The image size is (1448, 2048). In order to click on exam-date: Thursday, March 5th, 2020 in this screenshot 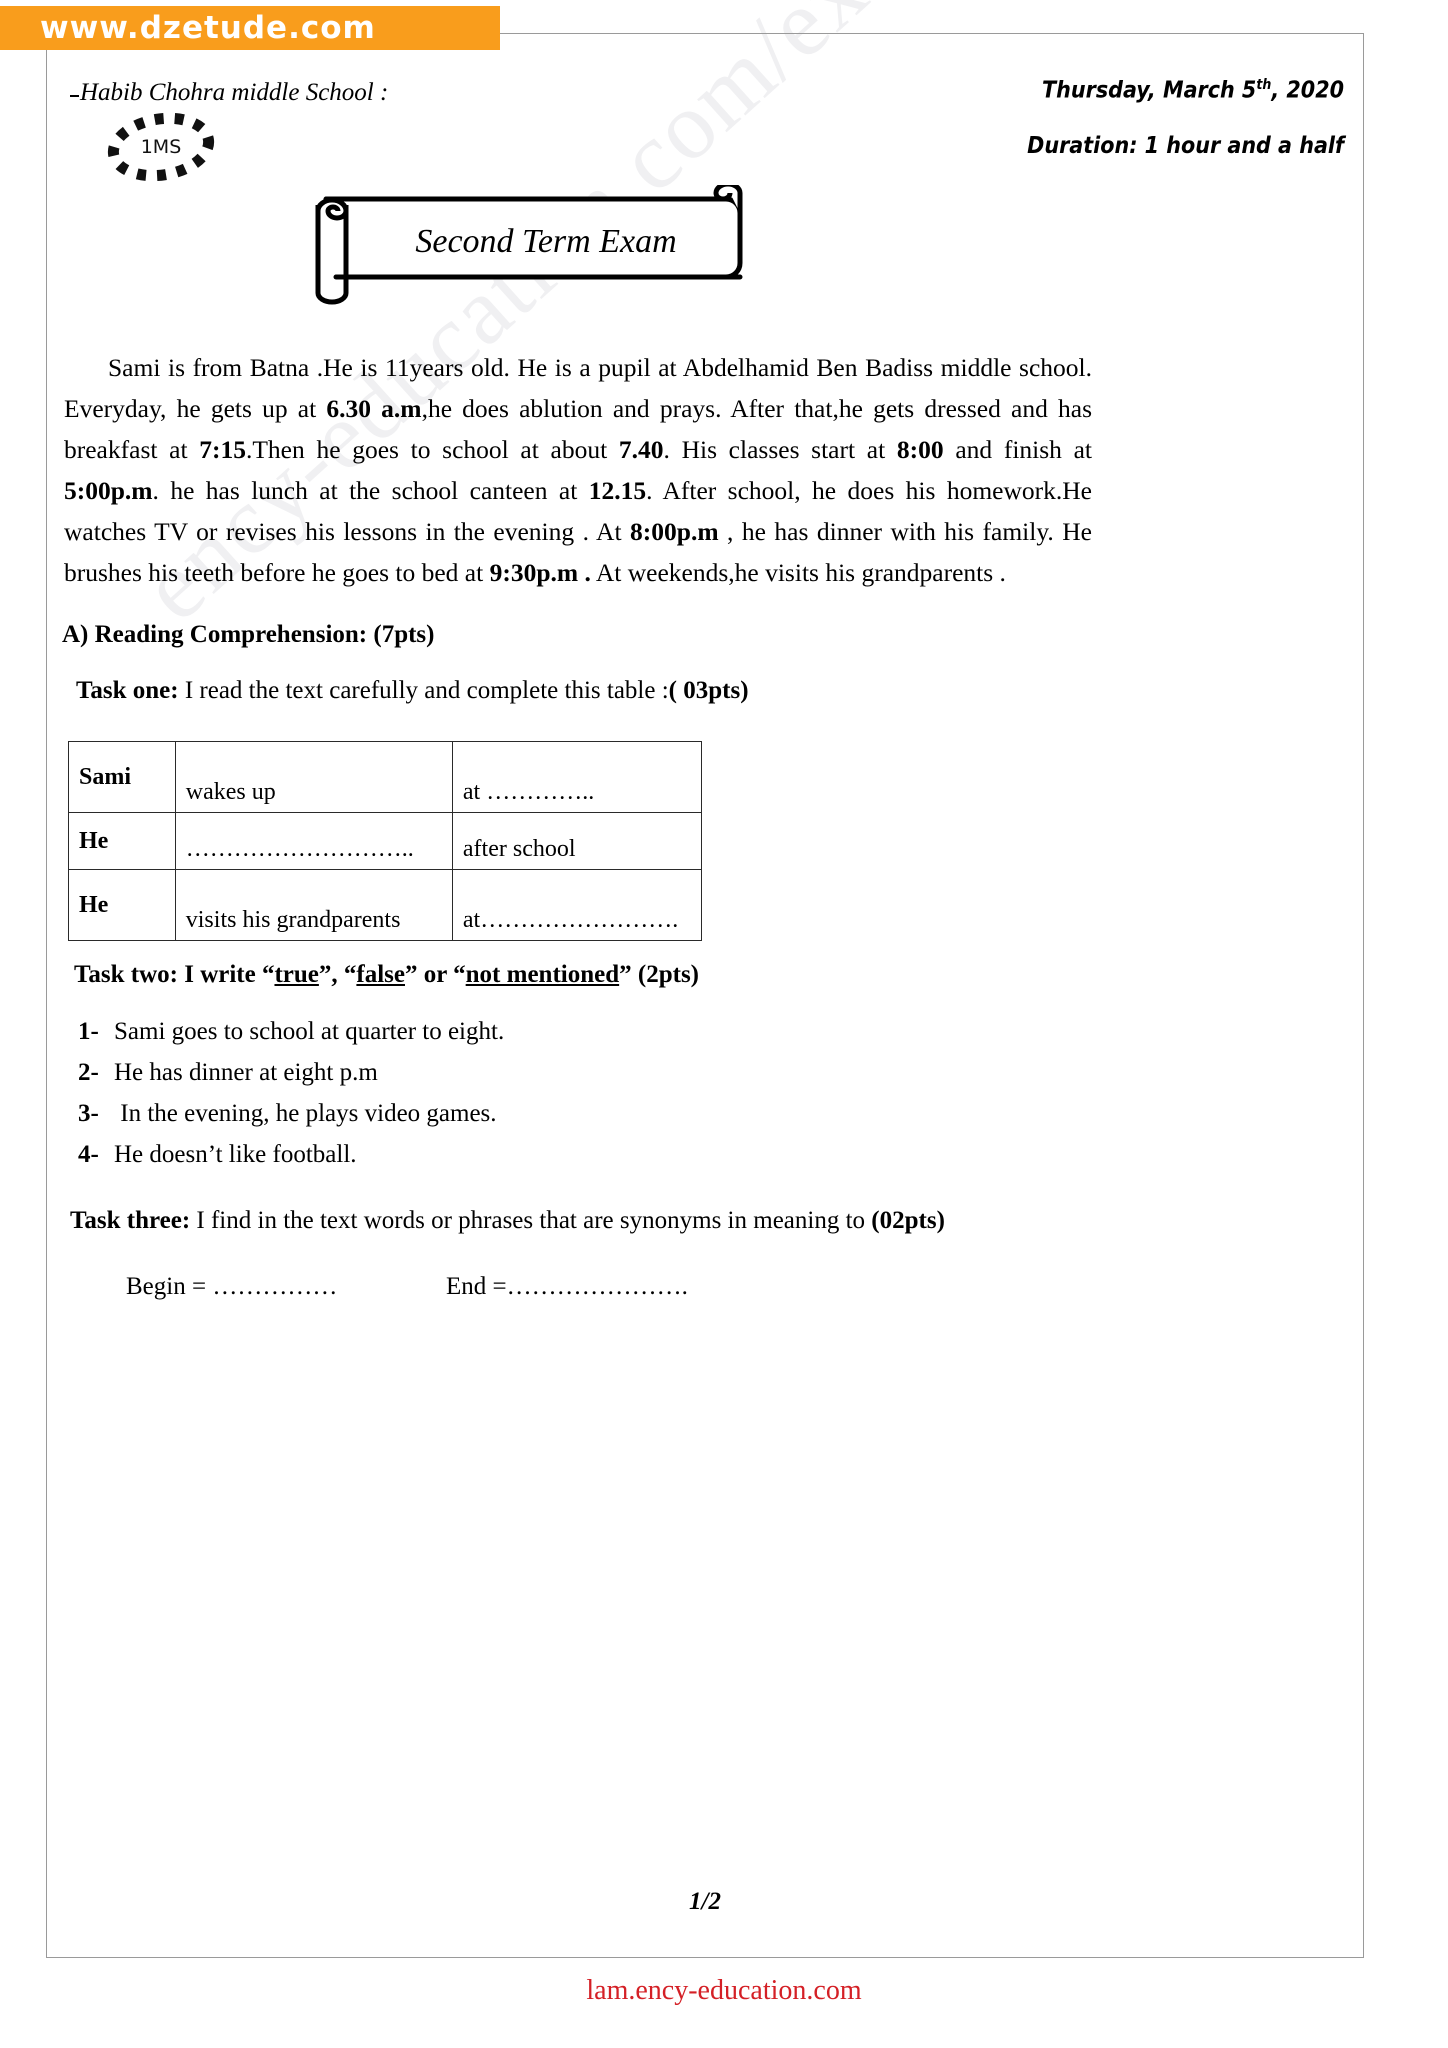, I will do `click(1193, 90)`.